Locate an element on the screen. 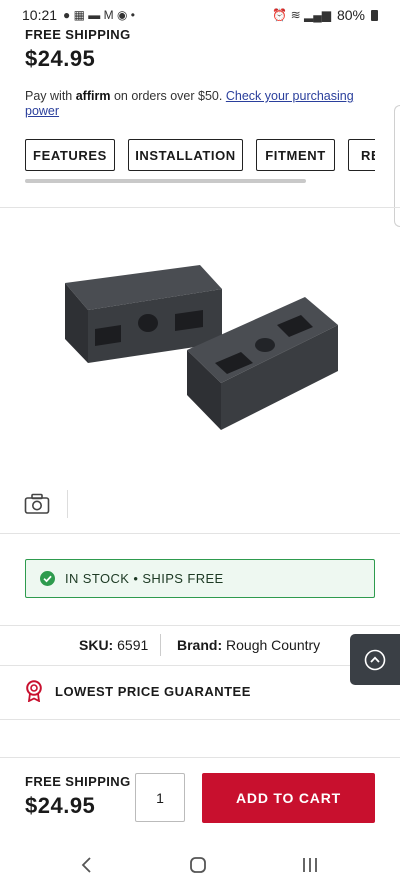 This screenshot has width=400, height=889. tab-fitment: FITMENT is located at coordinates (295, 155).